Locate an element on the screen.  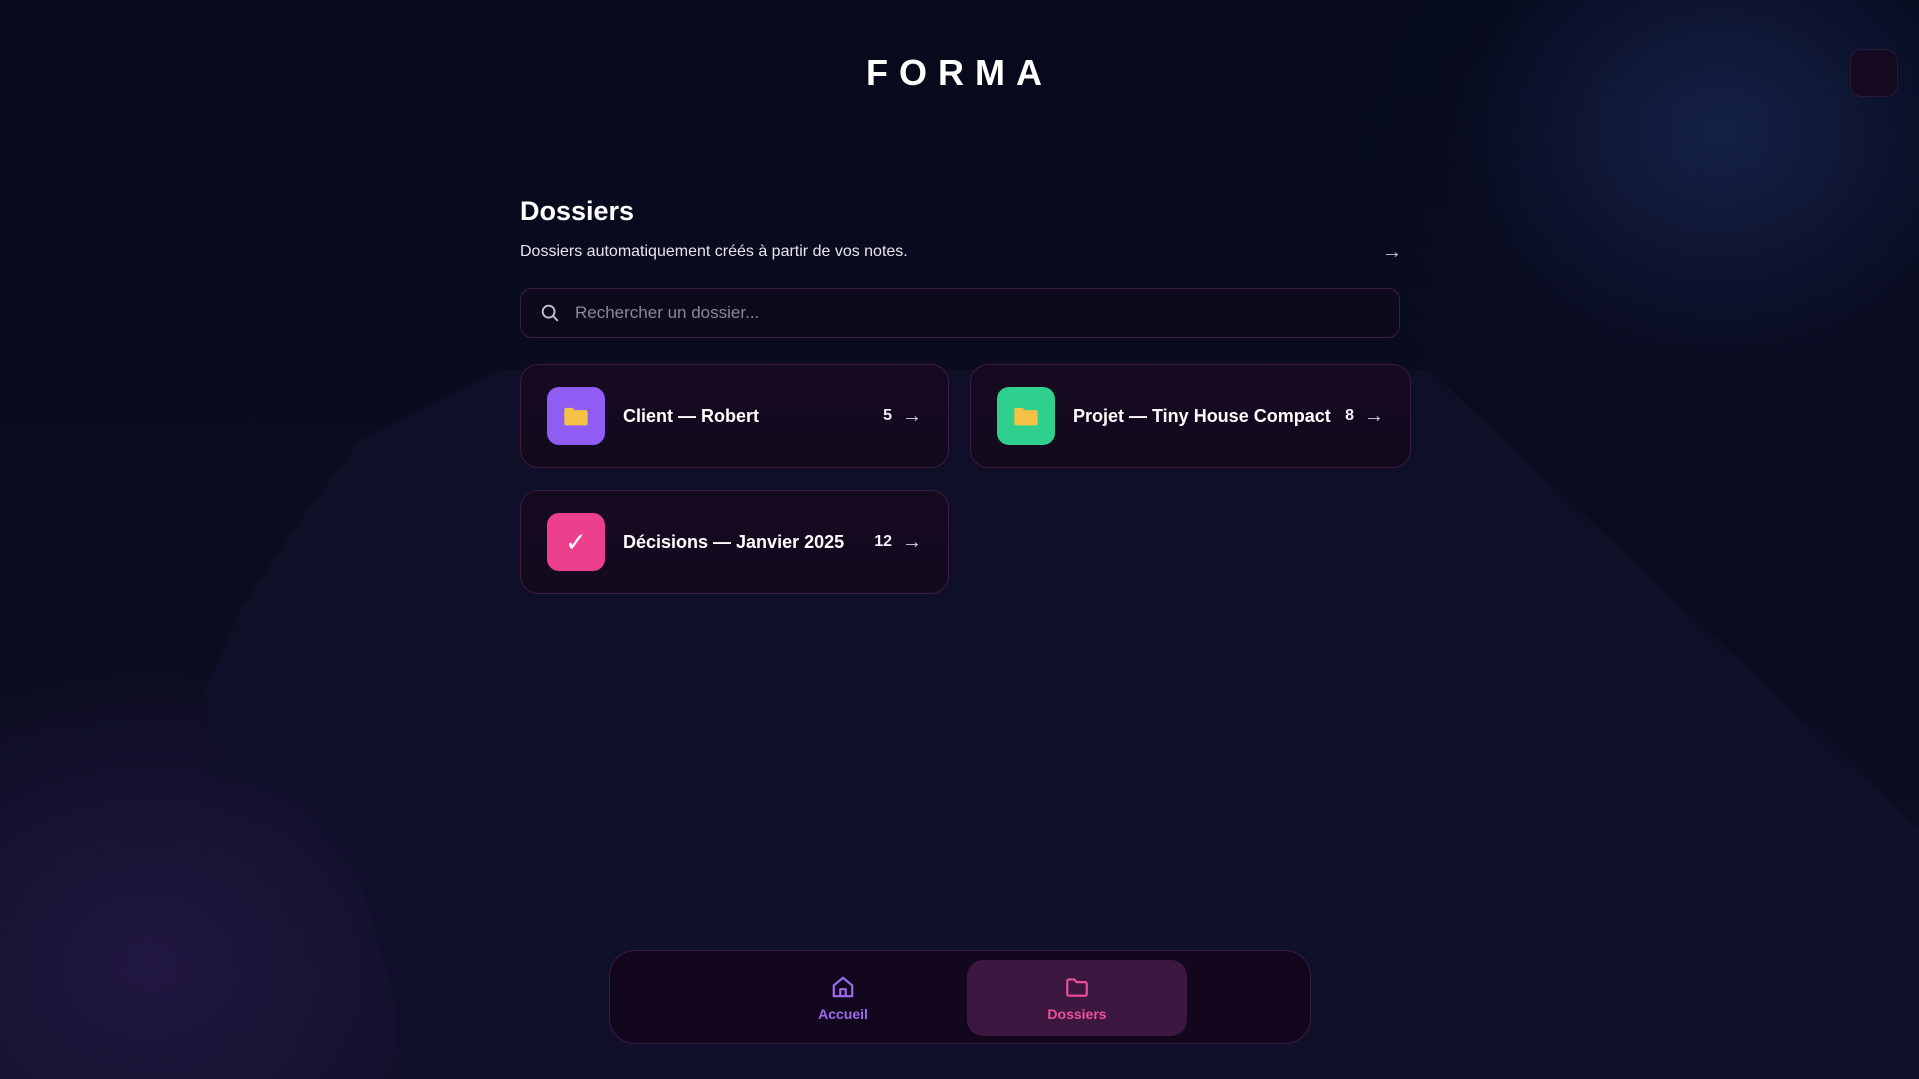
check-icon: ✓ is located at coordinates (576, 542).